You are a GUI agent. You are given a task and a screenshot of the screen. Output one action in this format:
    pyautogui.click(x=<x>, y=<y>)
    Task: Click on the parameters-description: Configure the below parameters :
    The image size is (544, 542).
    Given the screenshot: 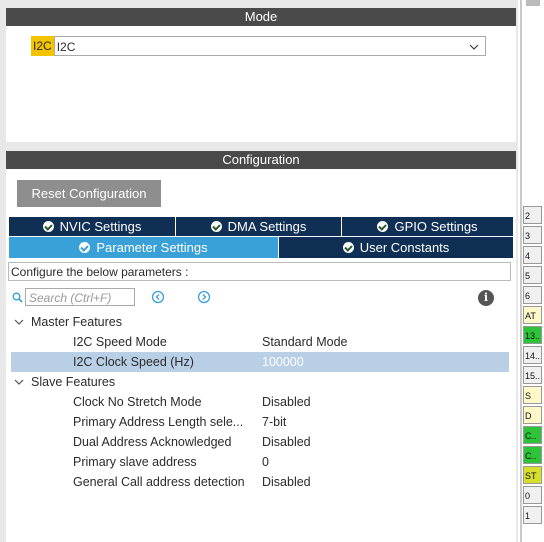 What is the action you would take?
    pyautogui.click(x=259, y=271)
    